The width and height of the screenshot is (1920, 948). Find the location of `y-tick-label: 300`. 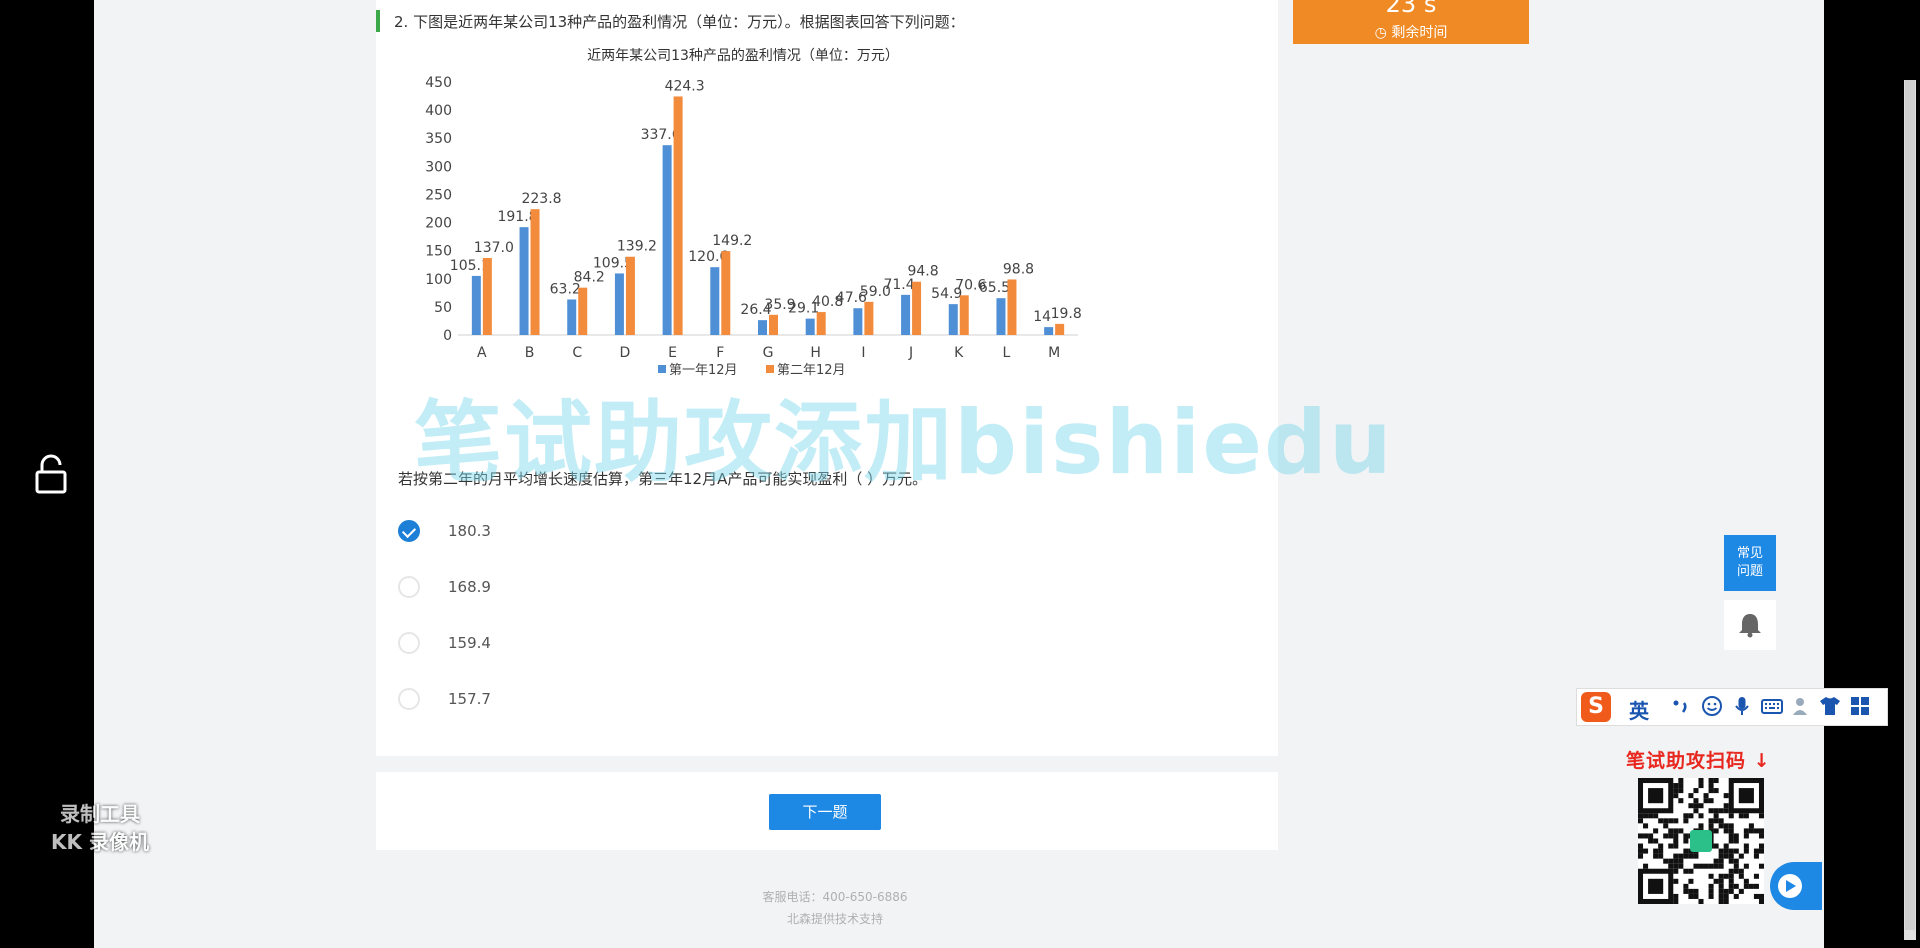

y-tick-label: 300 is located at coordinates (438, 167).